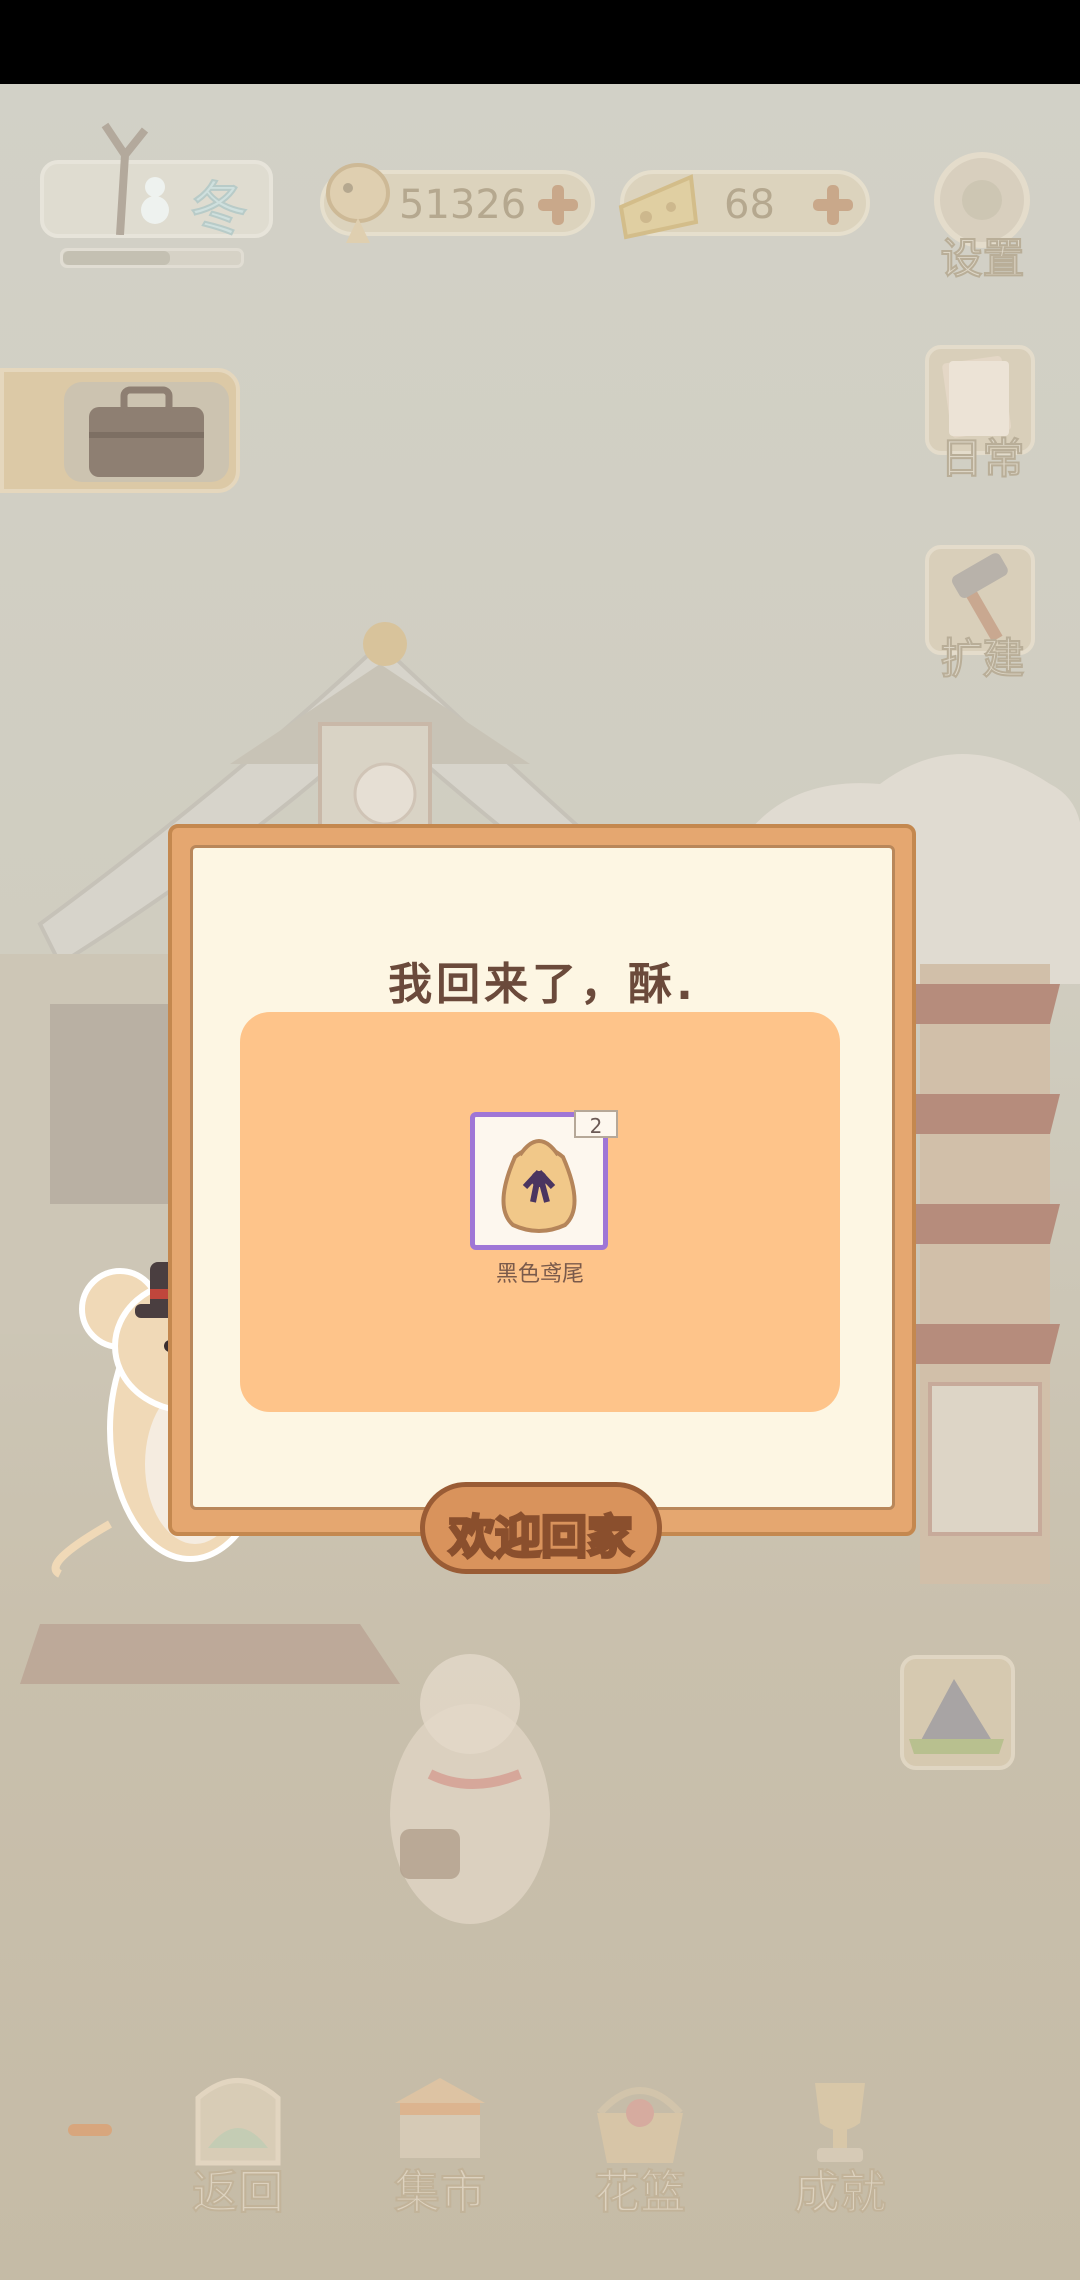 Image resolution: width=1080 pixels, height=2280 pixels. I want to click on welcome-home-button: 欢迎回家, so click(541, 1528).